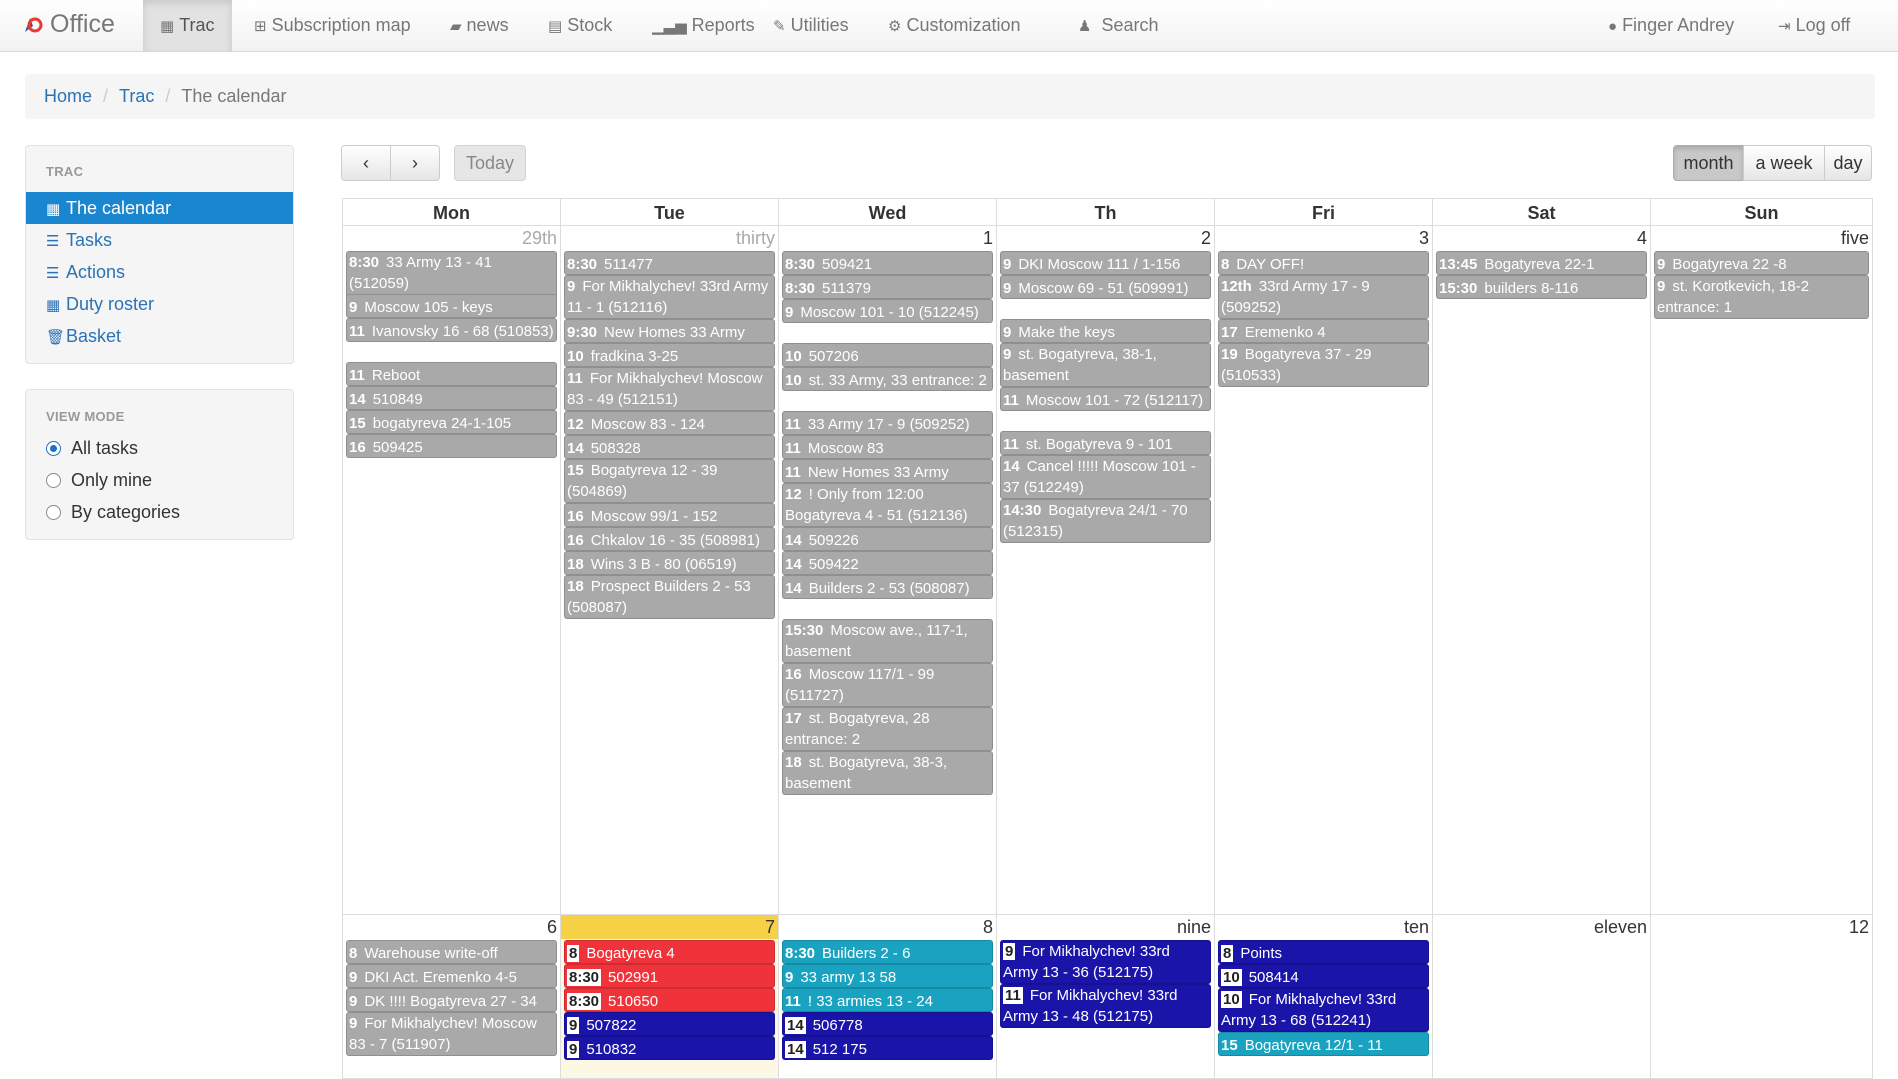 This screenshot has width=1898, height=1079. Describe the element at coordinates (1105, 477) in the screenshot. I see `calendar-event: 14 Cancel !!!!! Moscow 101 - 37 (512249)` at that location.